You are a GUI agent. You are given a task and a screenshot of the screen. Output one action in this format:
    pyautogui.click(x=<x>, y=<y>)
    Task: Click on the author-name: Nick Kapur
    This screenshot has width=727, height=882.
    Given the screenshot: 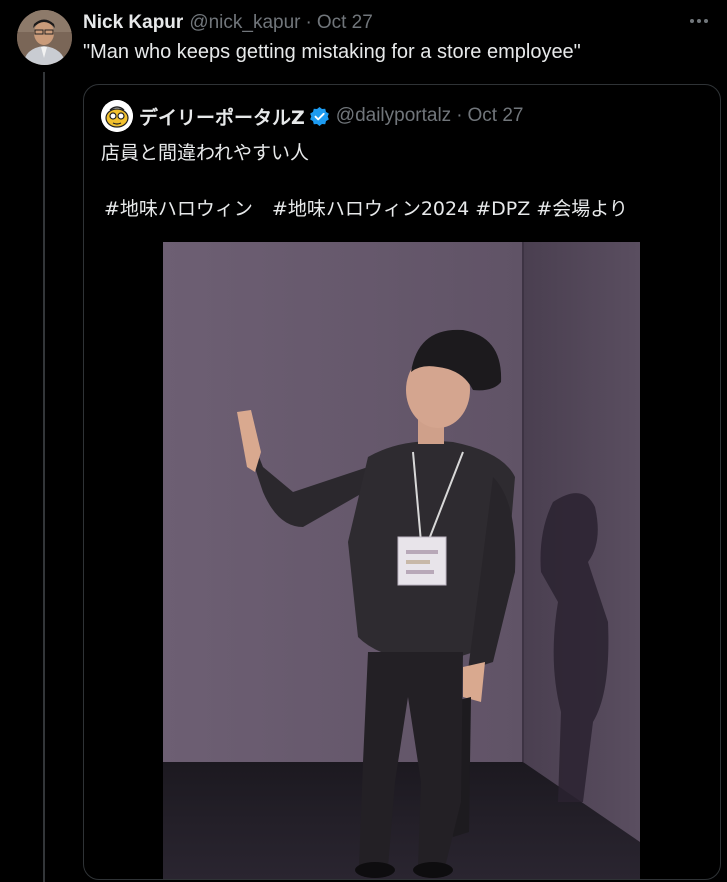 What is the action you would take?
    pyautogui.click(x=133, y=23)
    